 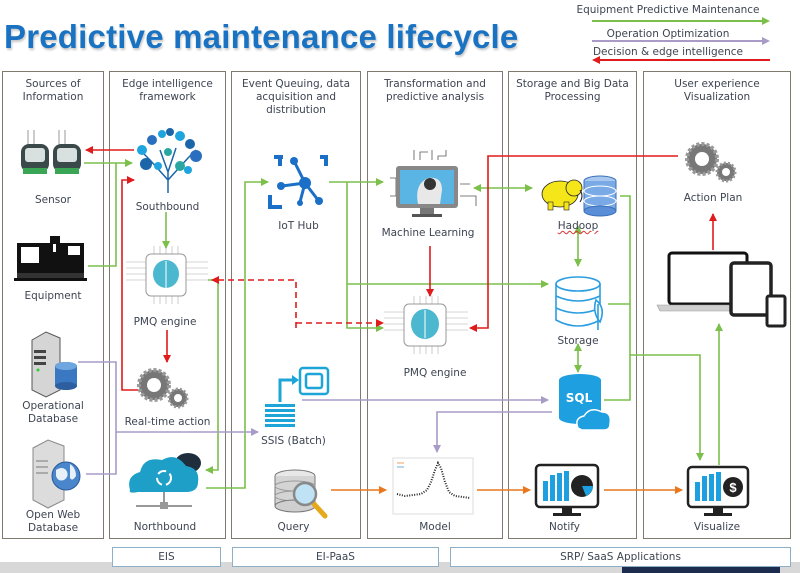 What do you see at coordinates (53, 521) in the screenshot?
I see `label-open-web-database: Open Web Database` at bounding box center [53, 521].